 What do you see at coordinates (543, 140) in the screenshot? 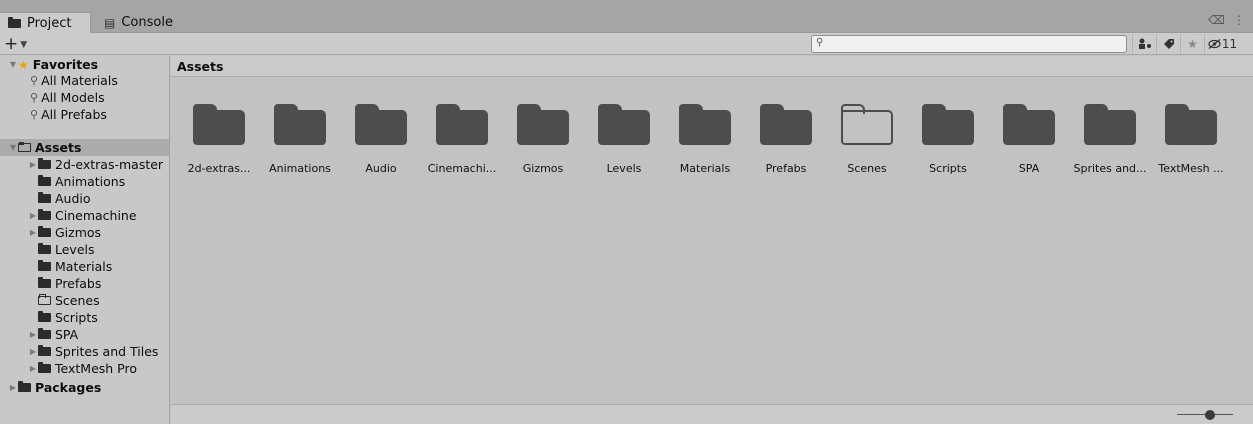
I see `asset-grid-item: Gizmos` at bounding box center [543, 140].